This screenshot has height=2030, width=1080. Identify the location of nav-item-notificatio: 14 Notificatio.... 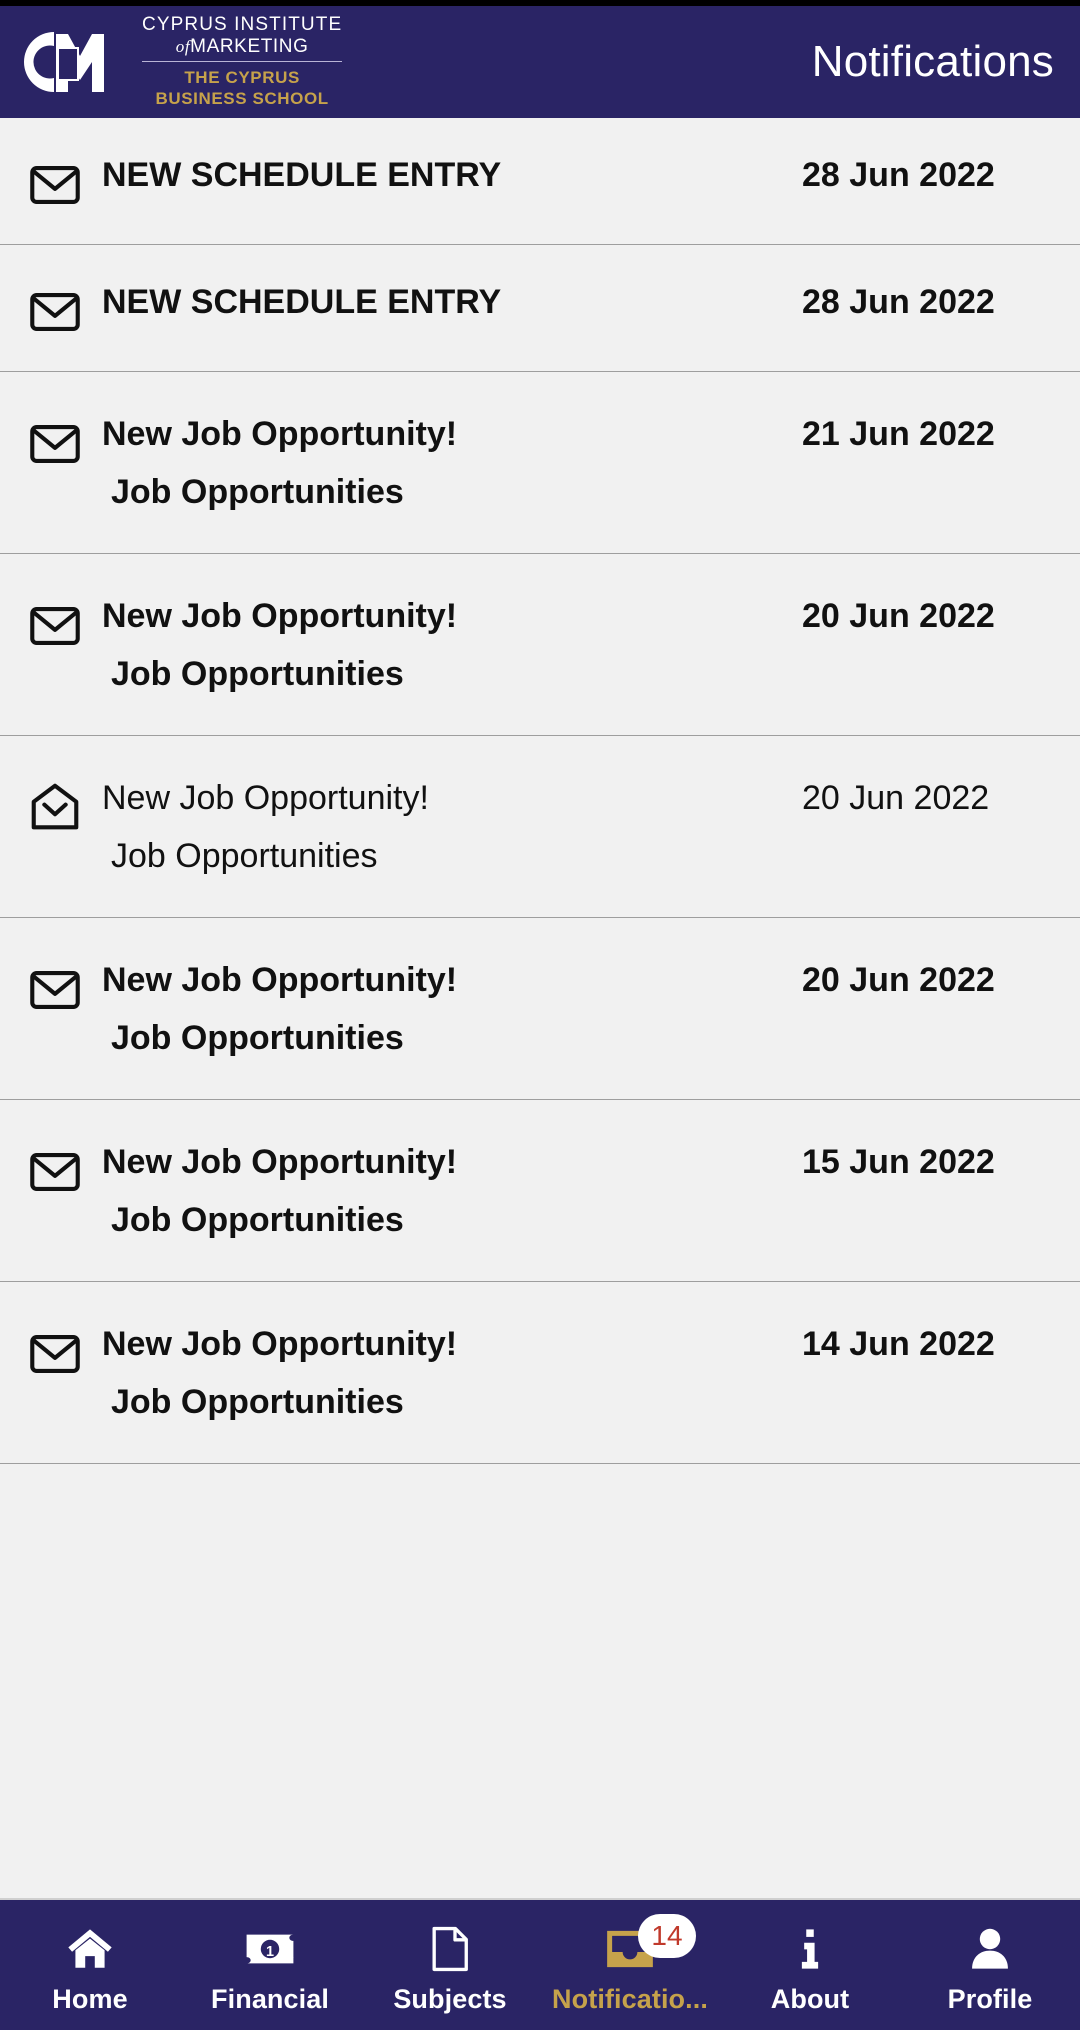
(630, 1965).